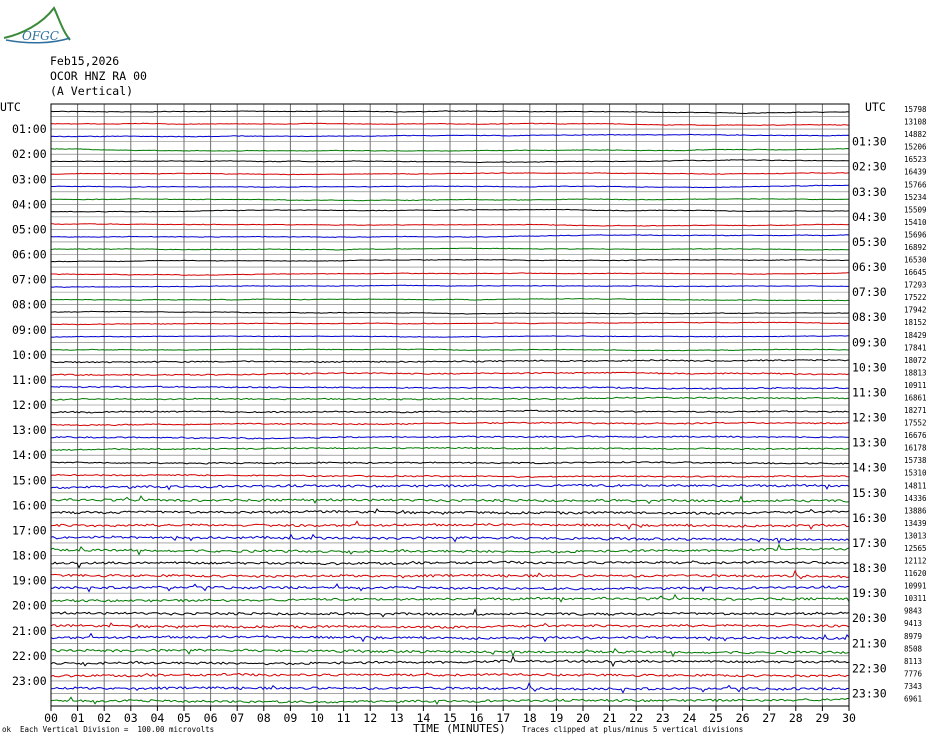  What do you see at coordinates (7, 729) in the screenshot?
I see `corner-mark: ok` at bounding box center [7, 729].